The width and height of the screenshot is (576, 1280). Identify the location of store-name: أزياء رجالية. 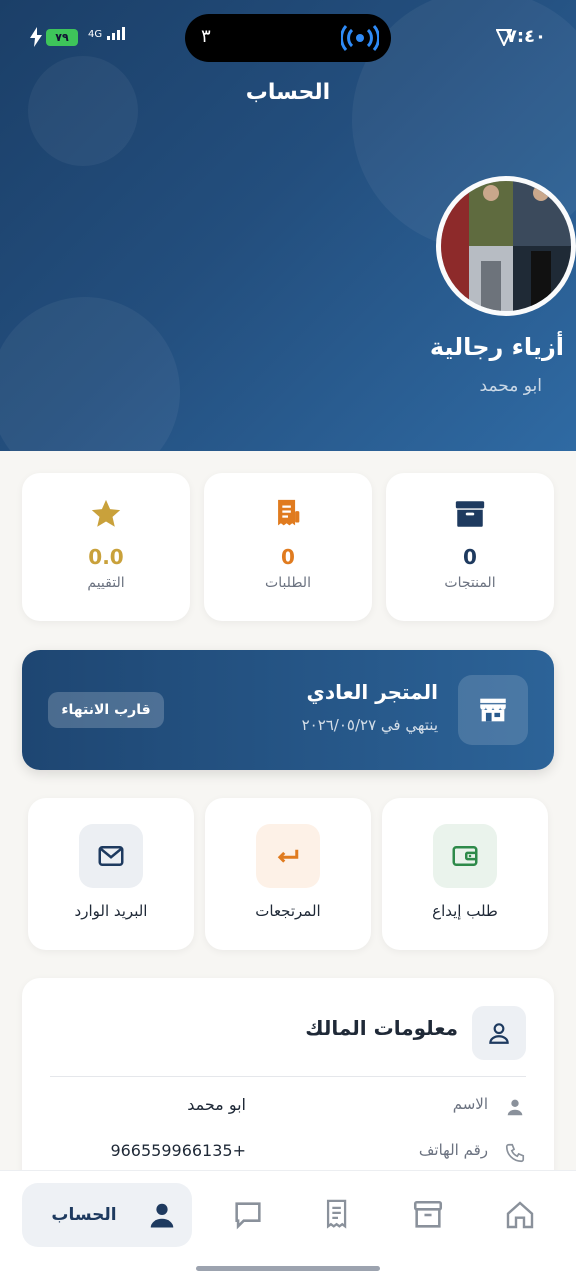
(496, 347).